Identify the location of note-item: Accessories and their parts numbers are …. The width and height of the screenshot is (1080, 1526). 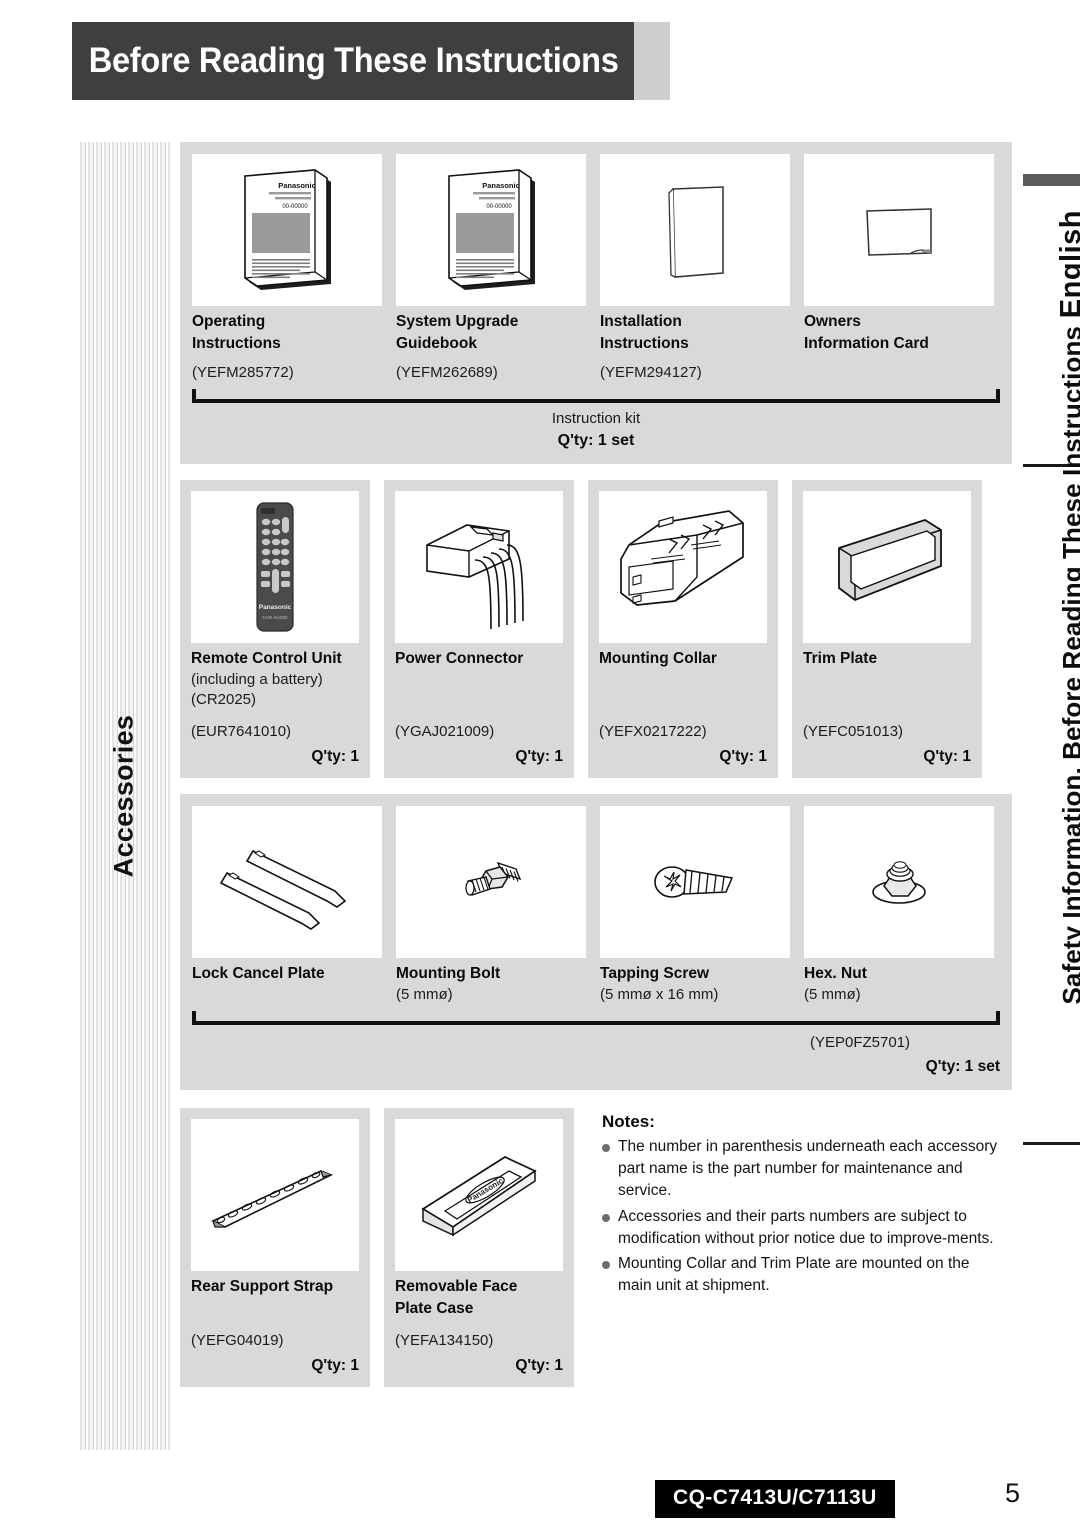
(802, 1228).